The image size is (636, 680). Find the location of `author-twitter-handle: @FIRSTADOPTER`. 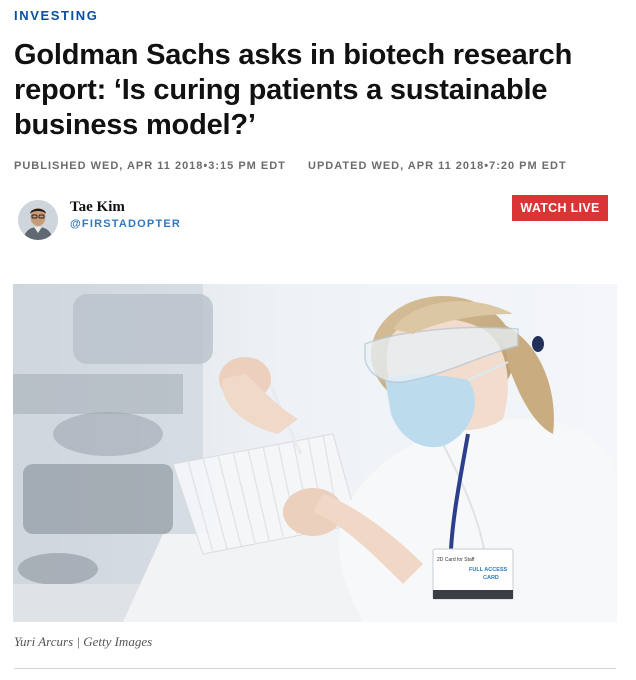

author-twitter-handle: @FIRSTADOPTER is located at coordinates (125, 224).